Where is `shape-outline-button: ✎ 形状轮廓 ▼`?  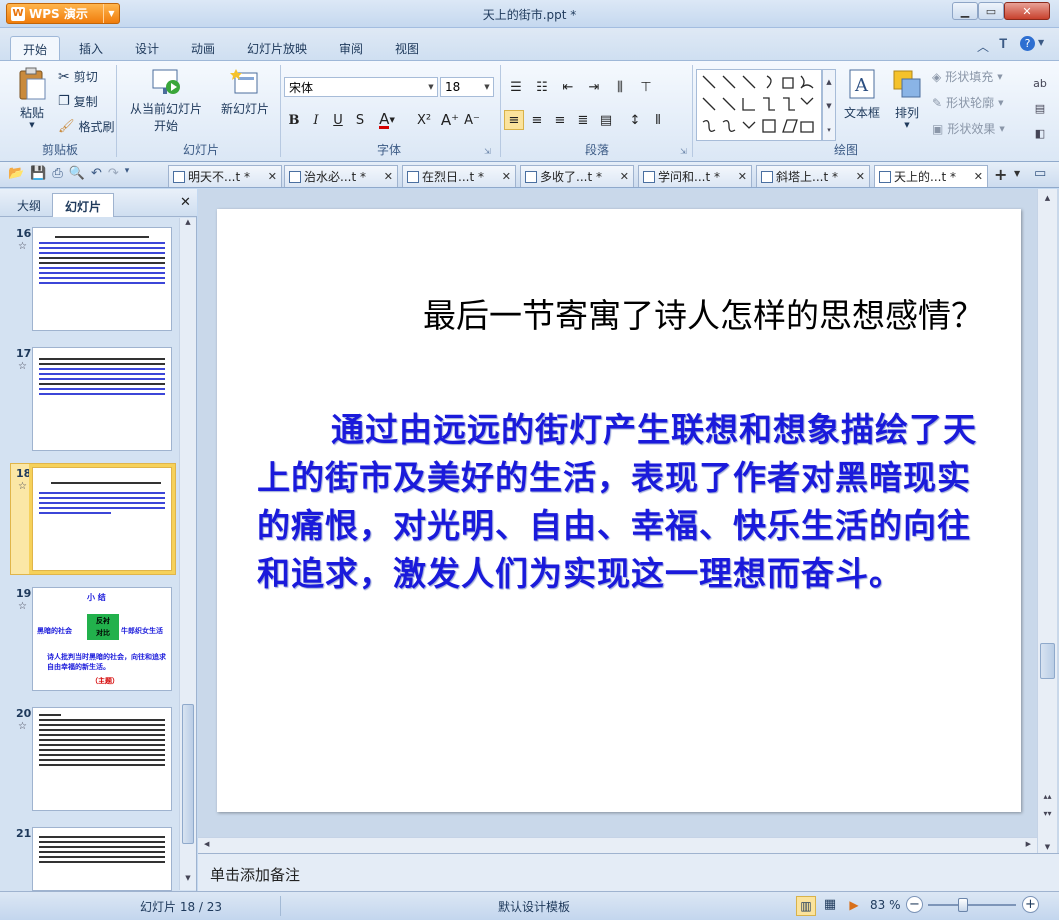
shape-outline-button: ✎ 形状轮廓 ▼ is located at coordinates (967, 102).